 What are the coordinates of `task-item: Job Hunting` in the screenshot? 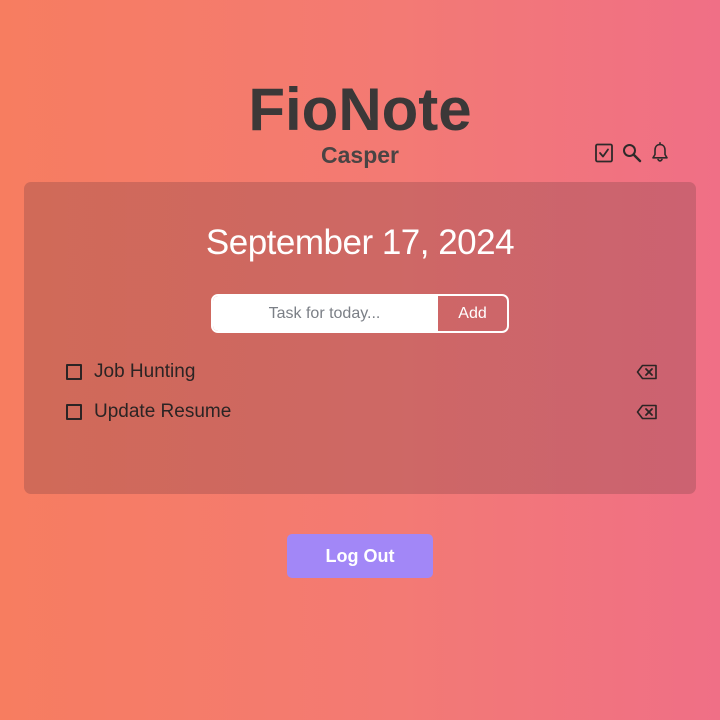 It's located at (362, 372).